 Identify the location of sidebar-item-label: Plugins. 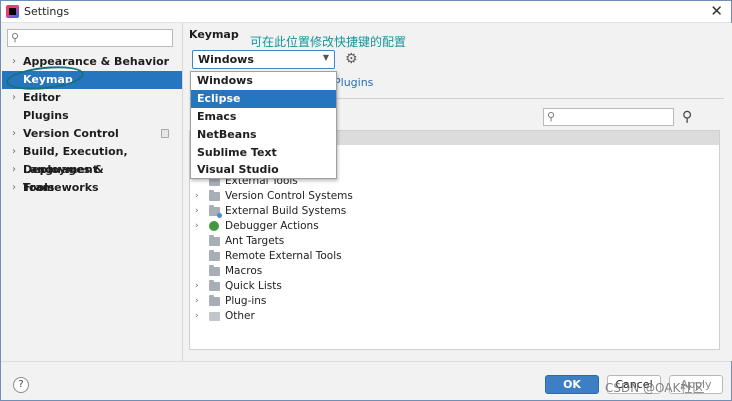
(46, 115).